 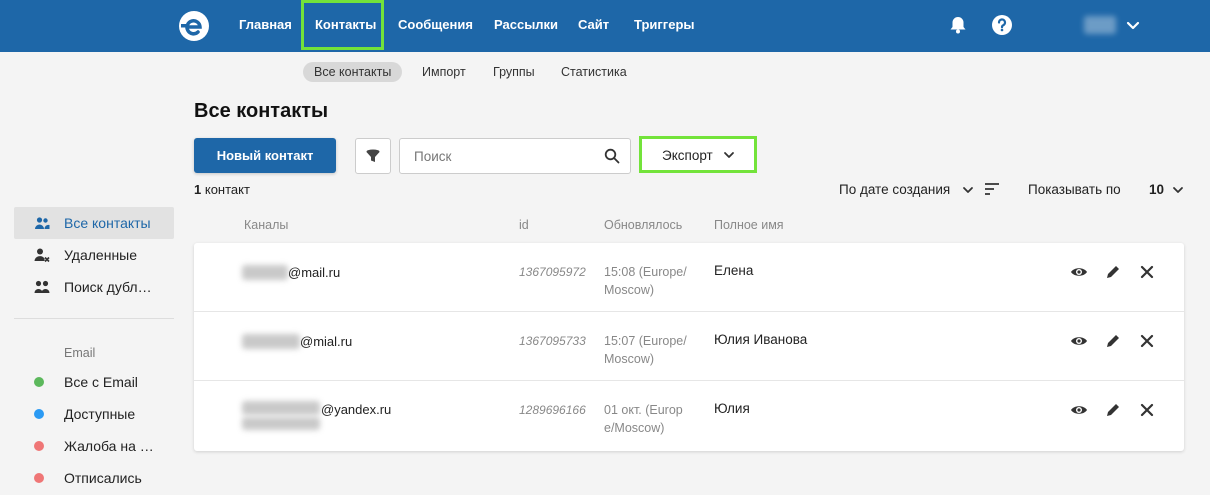 What do you see at coordinates (1074, 189) in the screenshot?
I see `per-page-label: Показывать по` at bounding box center [1074, 189].